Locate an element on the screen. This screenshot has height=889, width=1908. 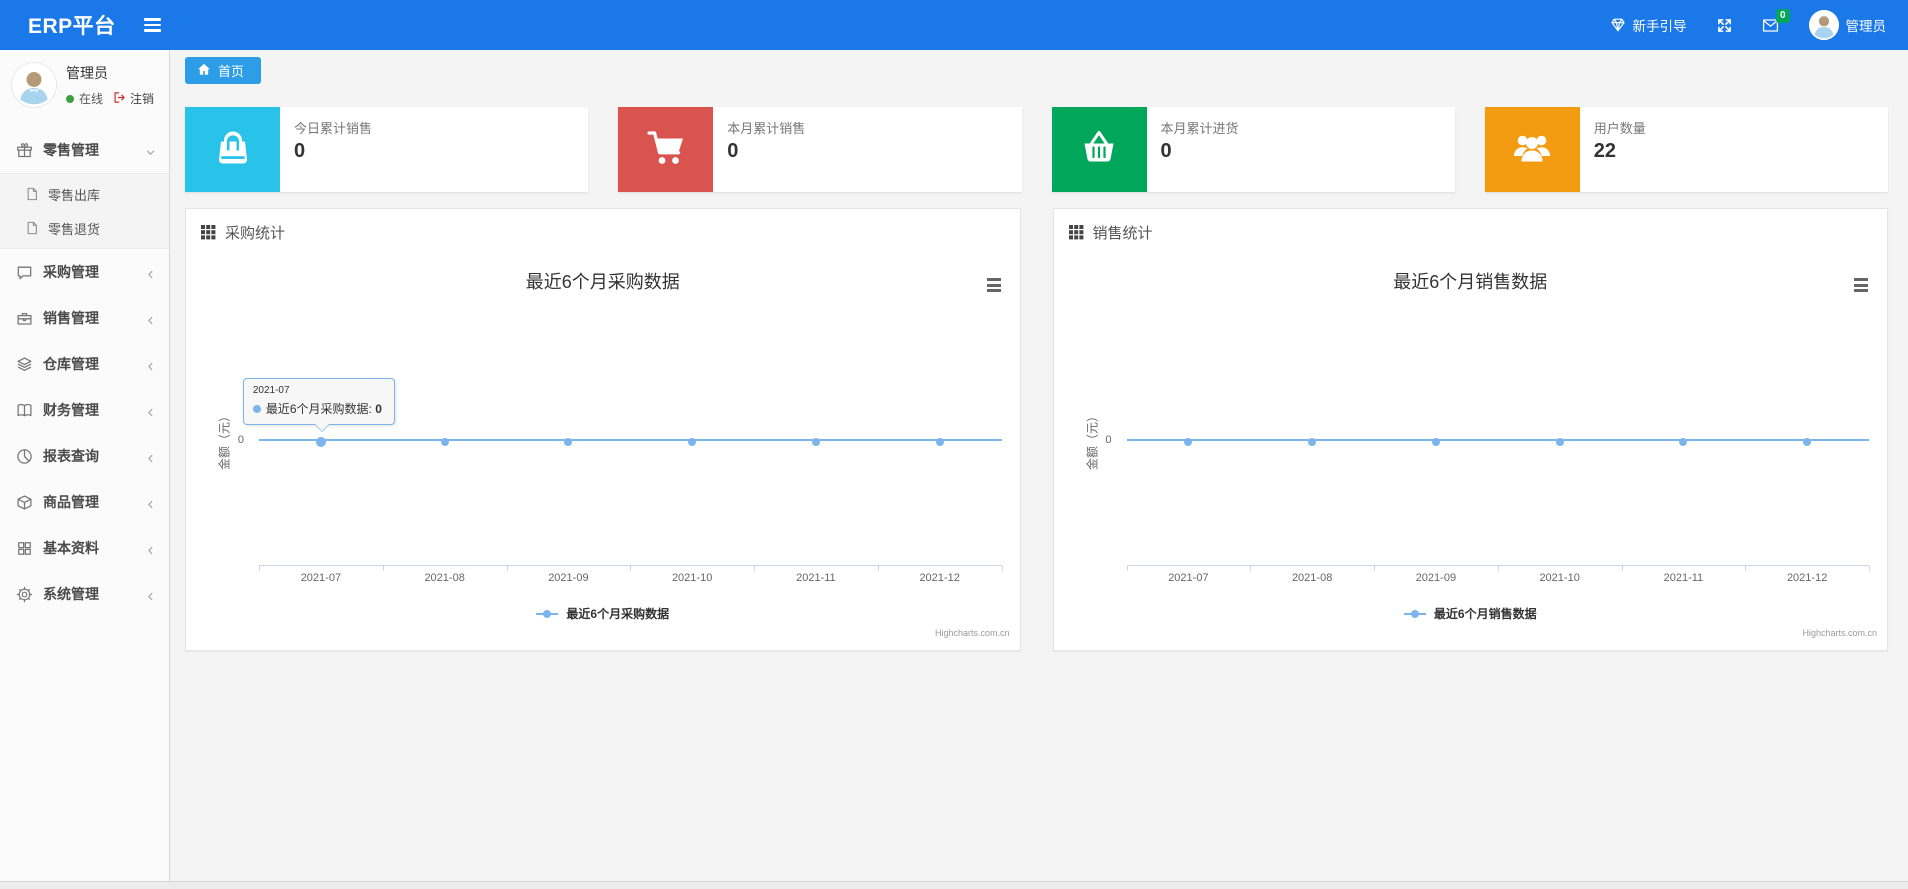
x-axis-label: 2021-09 is located at coordinates (1436, 578).